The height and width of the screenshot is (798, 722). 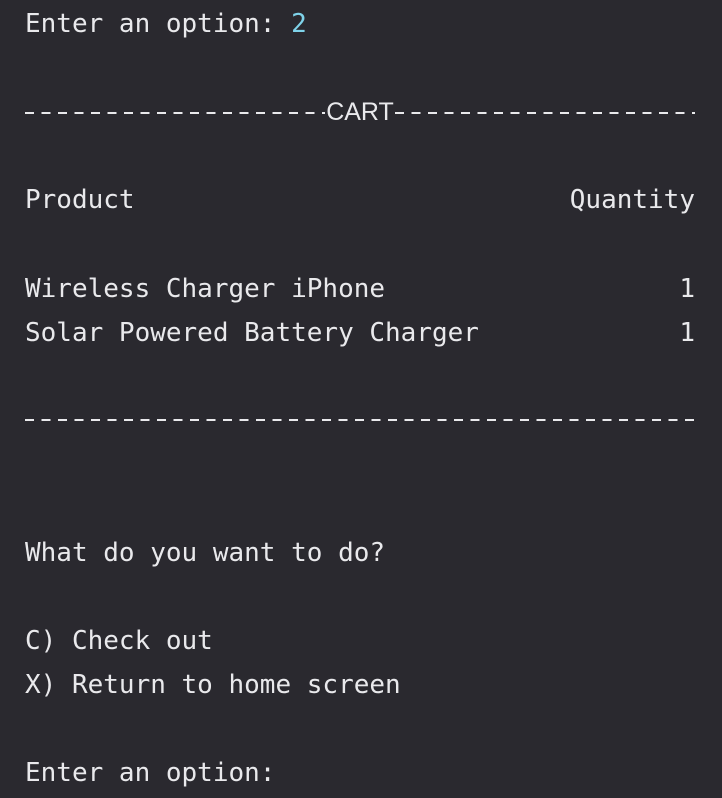 What do you see at coordinates (299, 24) in the screenshot?
I see `option-input-value: 2` at bounding box center [299, 24].